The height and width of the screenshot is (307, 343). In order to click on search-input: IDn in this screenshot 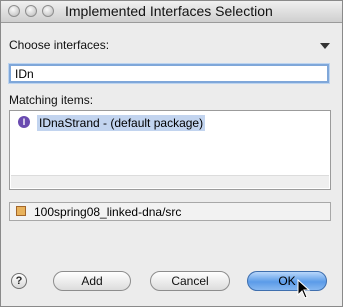, I will do `click(169, 73)`.